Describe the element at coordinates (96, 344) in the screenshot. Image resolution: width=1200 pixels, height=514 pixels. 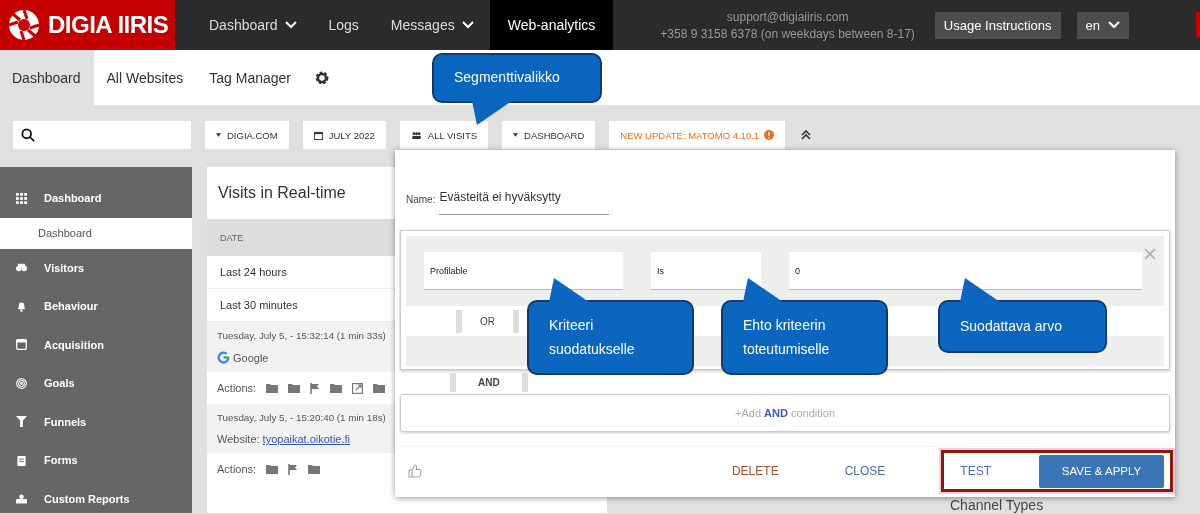
I see `sidebar-item: Acquisition` at that location.